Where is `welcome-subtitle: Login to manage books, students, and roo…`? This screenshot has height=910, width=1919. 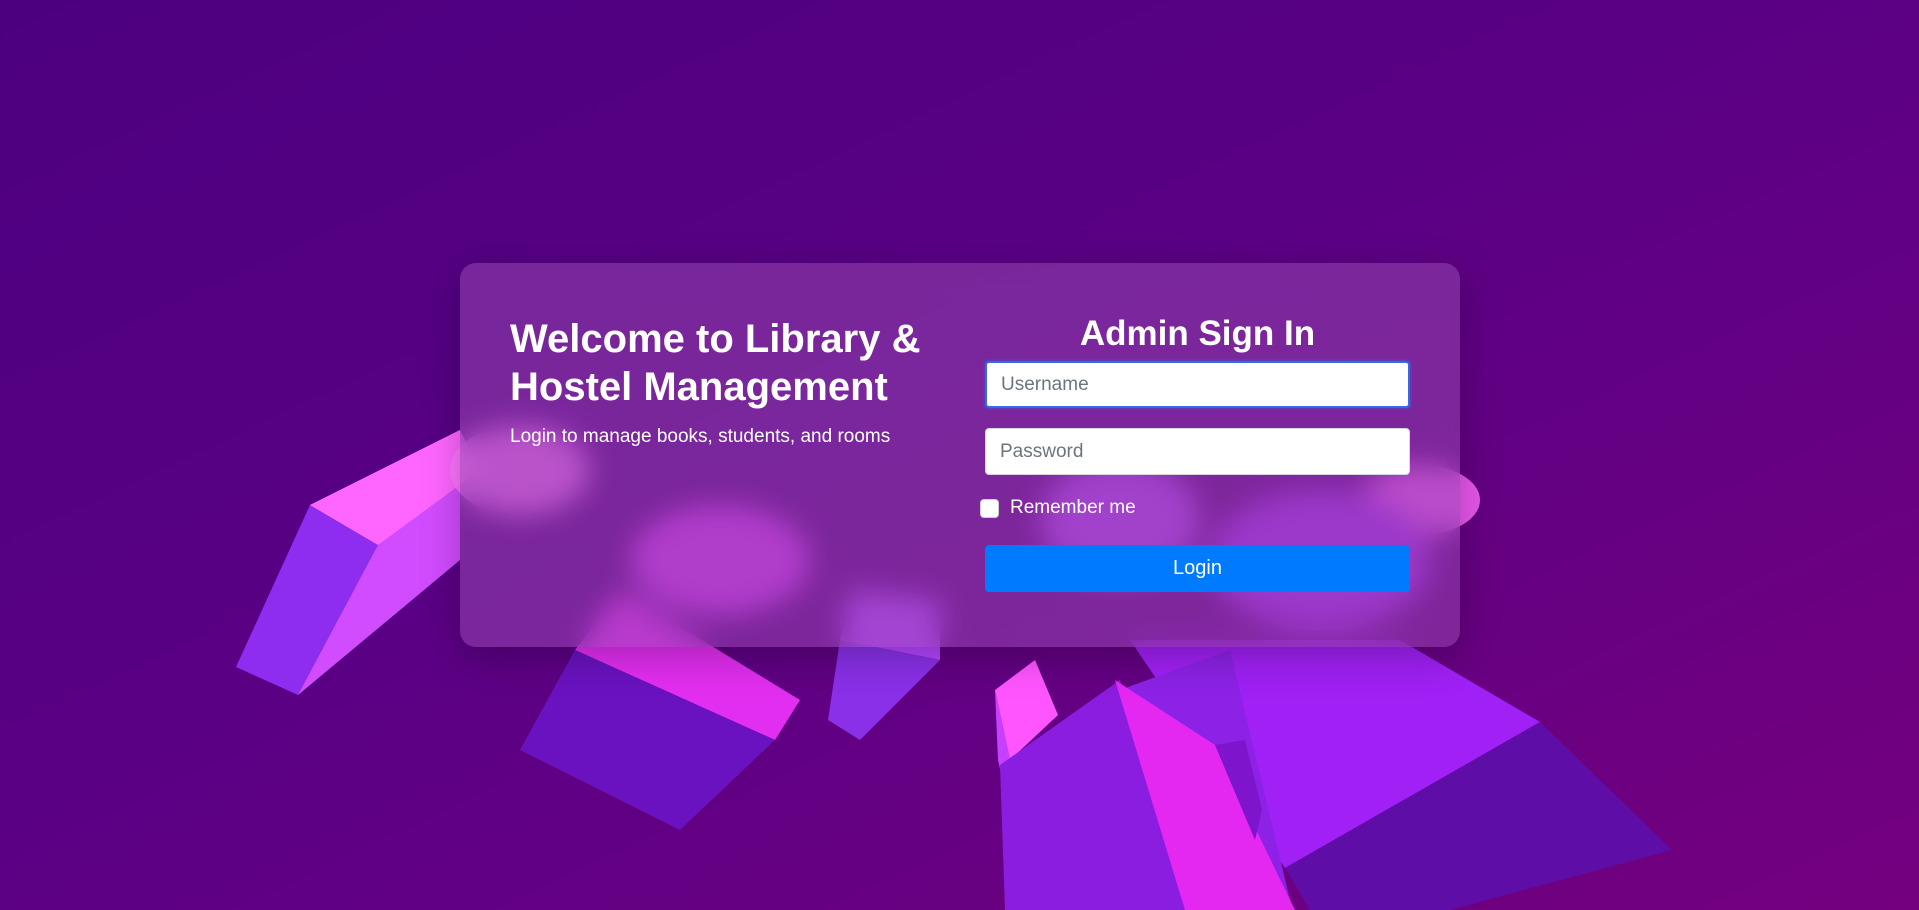 welcome-subtitle: Login to manage books, students, and roo… is located at coordinates (700, 436).